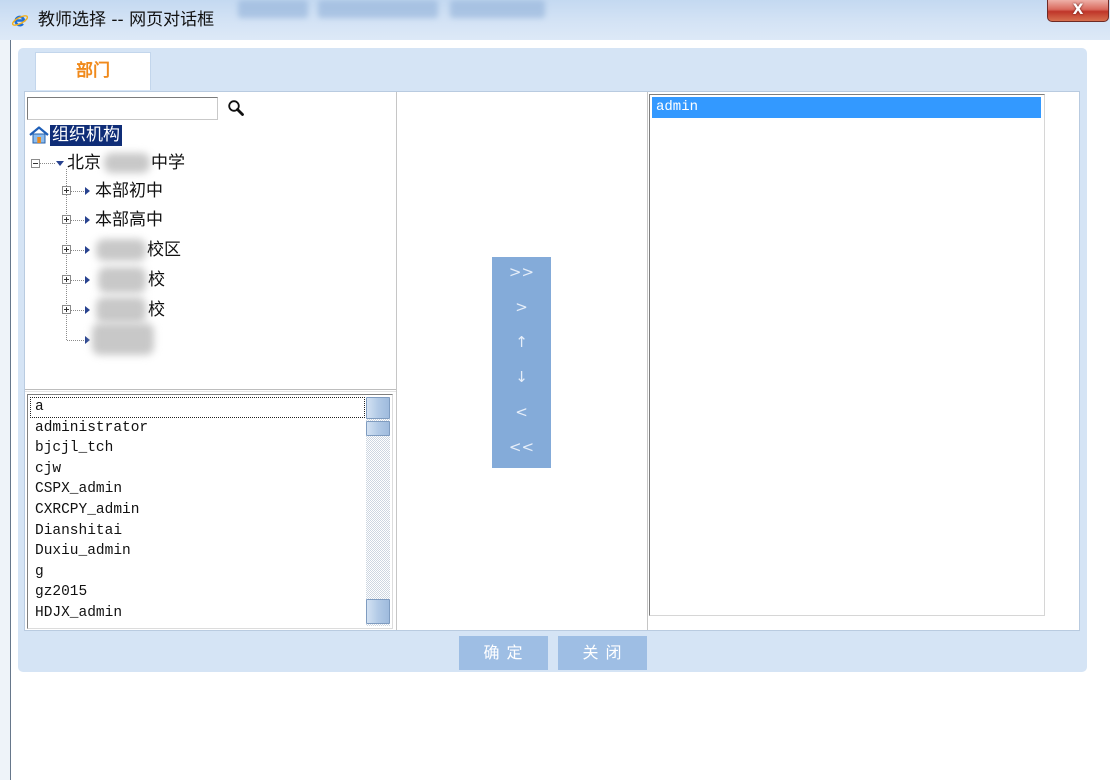 Image resolution: width=1110 pixels, height=780 pixels. Describe the element at coordinates (86, 135) in the screenshot. I see `tree-root-organization: 组织机构` at that location.